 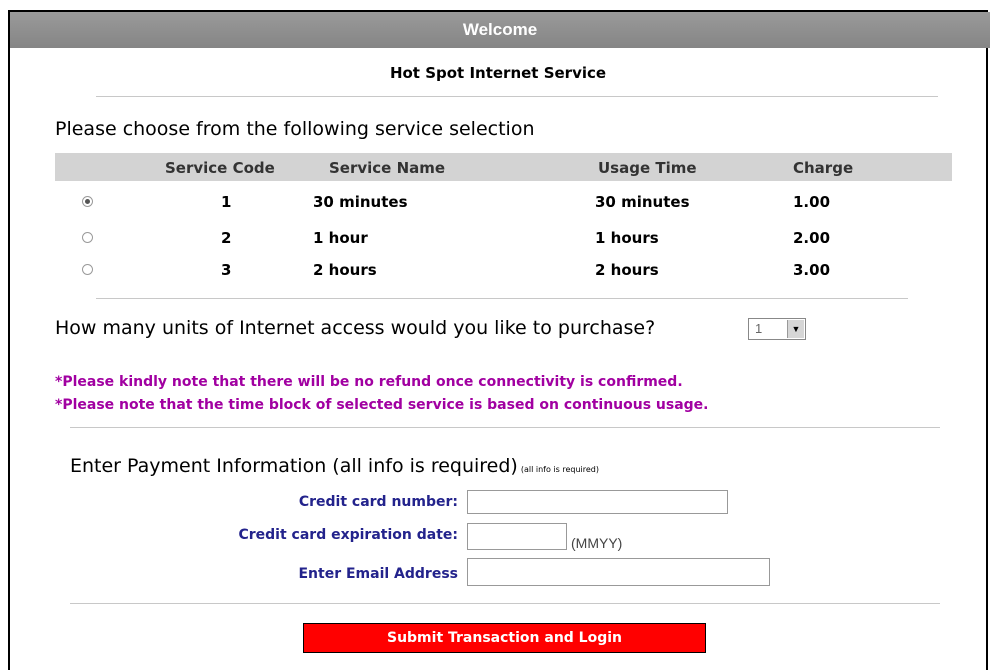 I want to click on dropdown-arrow-icon: ▼, so click(x=795, y=329).